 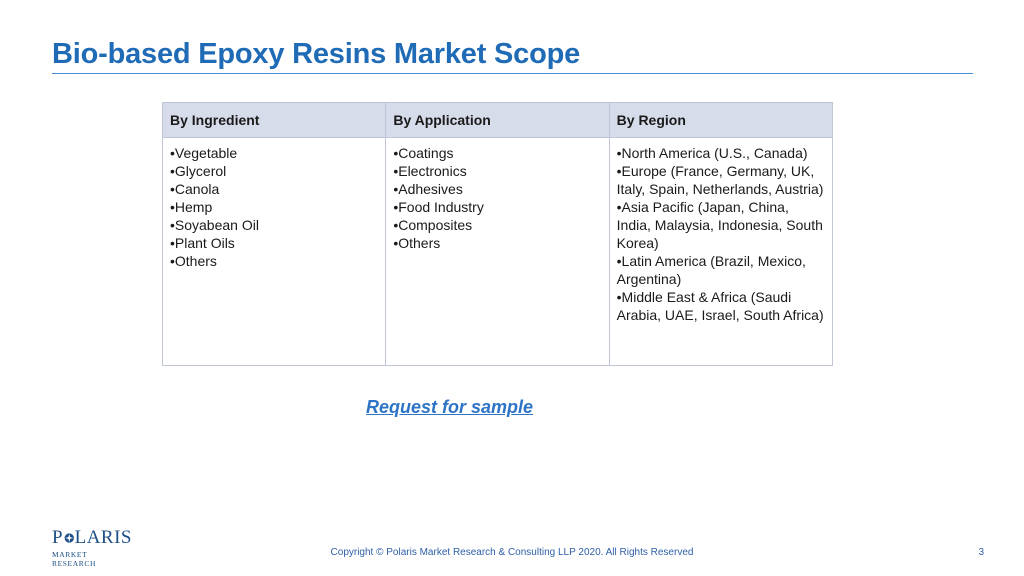 I want to click on polaris-logo: P LARIS MARKET RESEARCH, so click(x=92, y=548).